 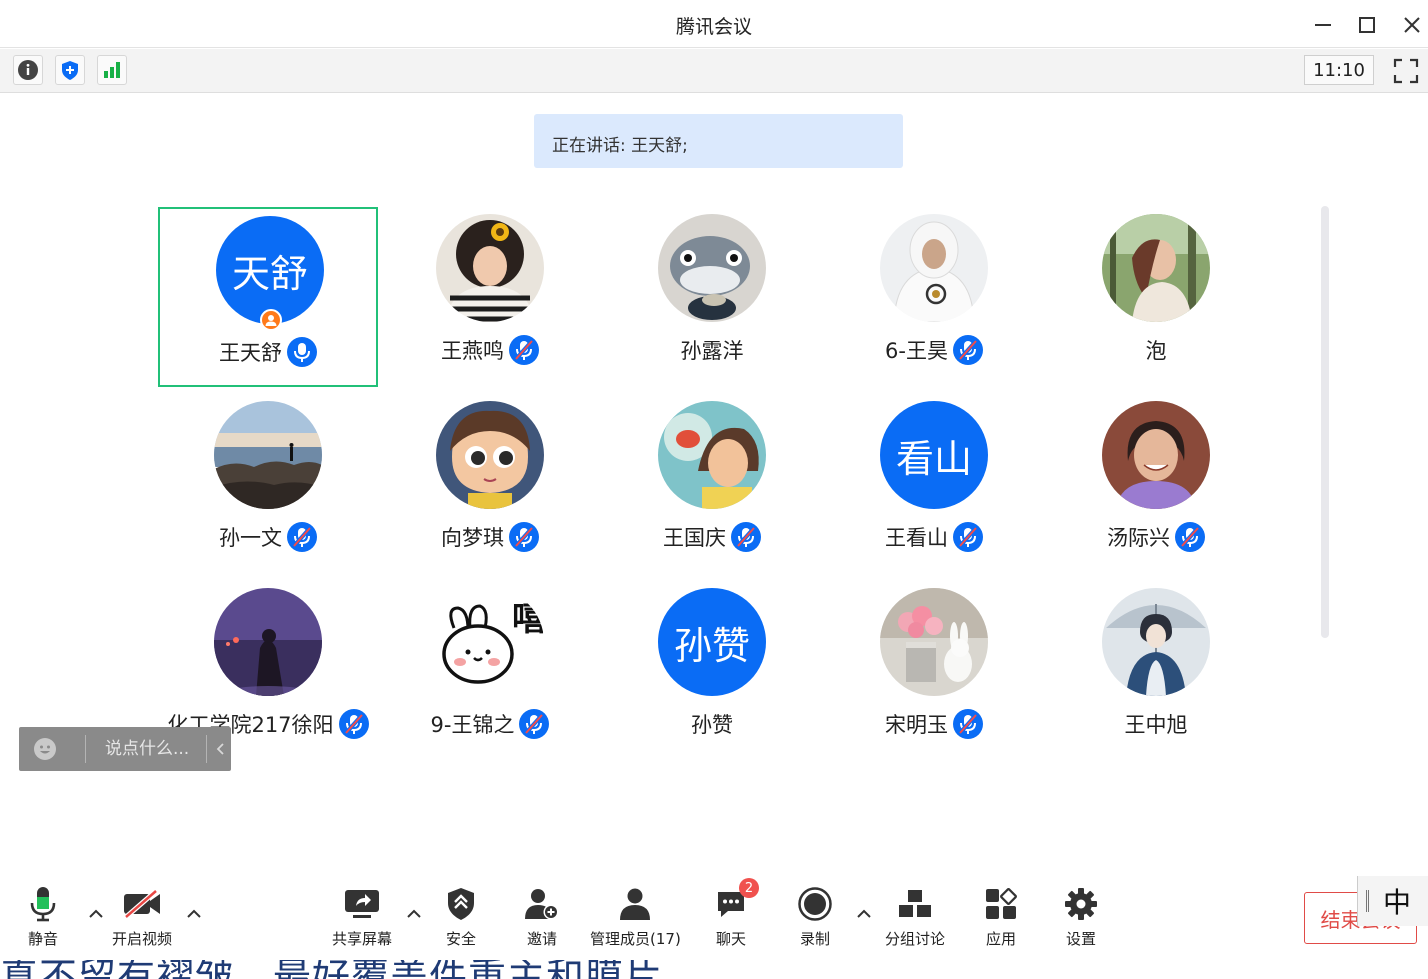 I want to click on participant-name: 6-王昊, so click(x=916, y=351).